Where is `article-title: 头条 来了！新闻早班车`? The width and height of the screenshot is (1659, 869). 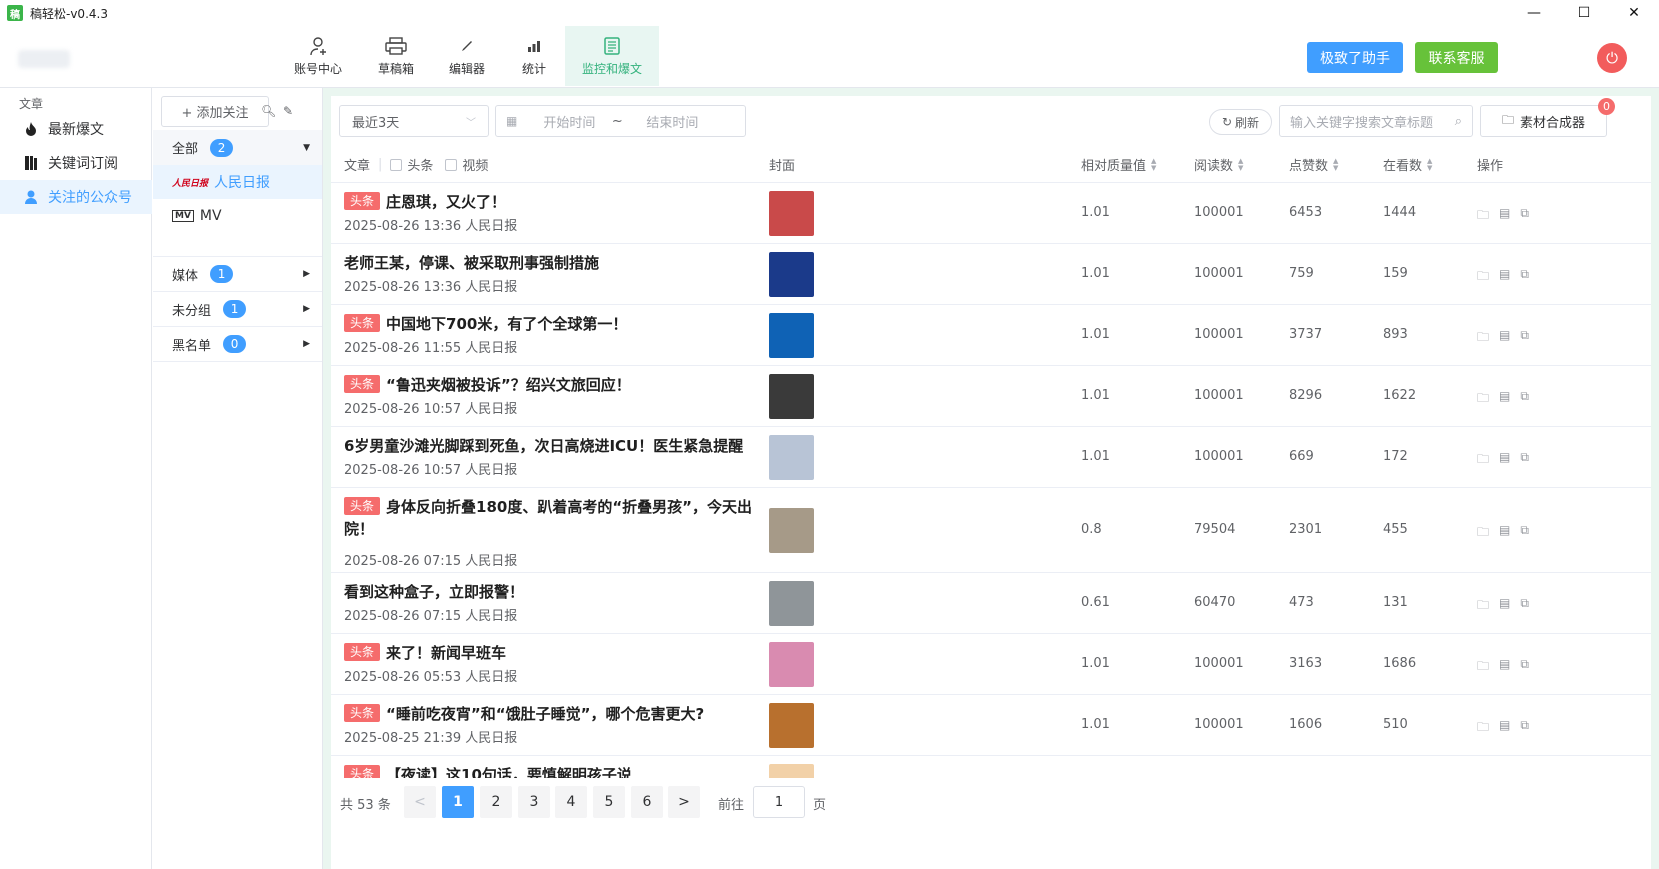
article-title: 头条 来了！新闻早班车 is located at coordinates (549, 653).